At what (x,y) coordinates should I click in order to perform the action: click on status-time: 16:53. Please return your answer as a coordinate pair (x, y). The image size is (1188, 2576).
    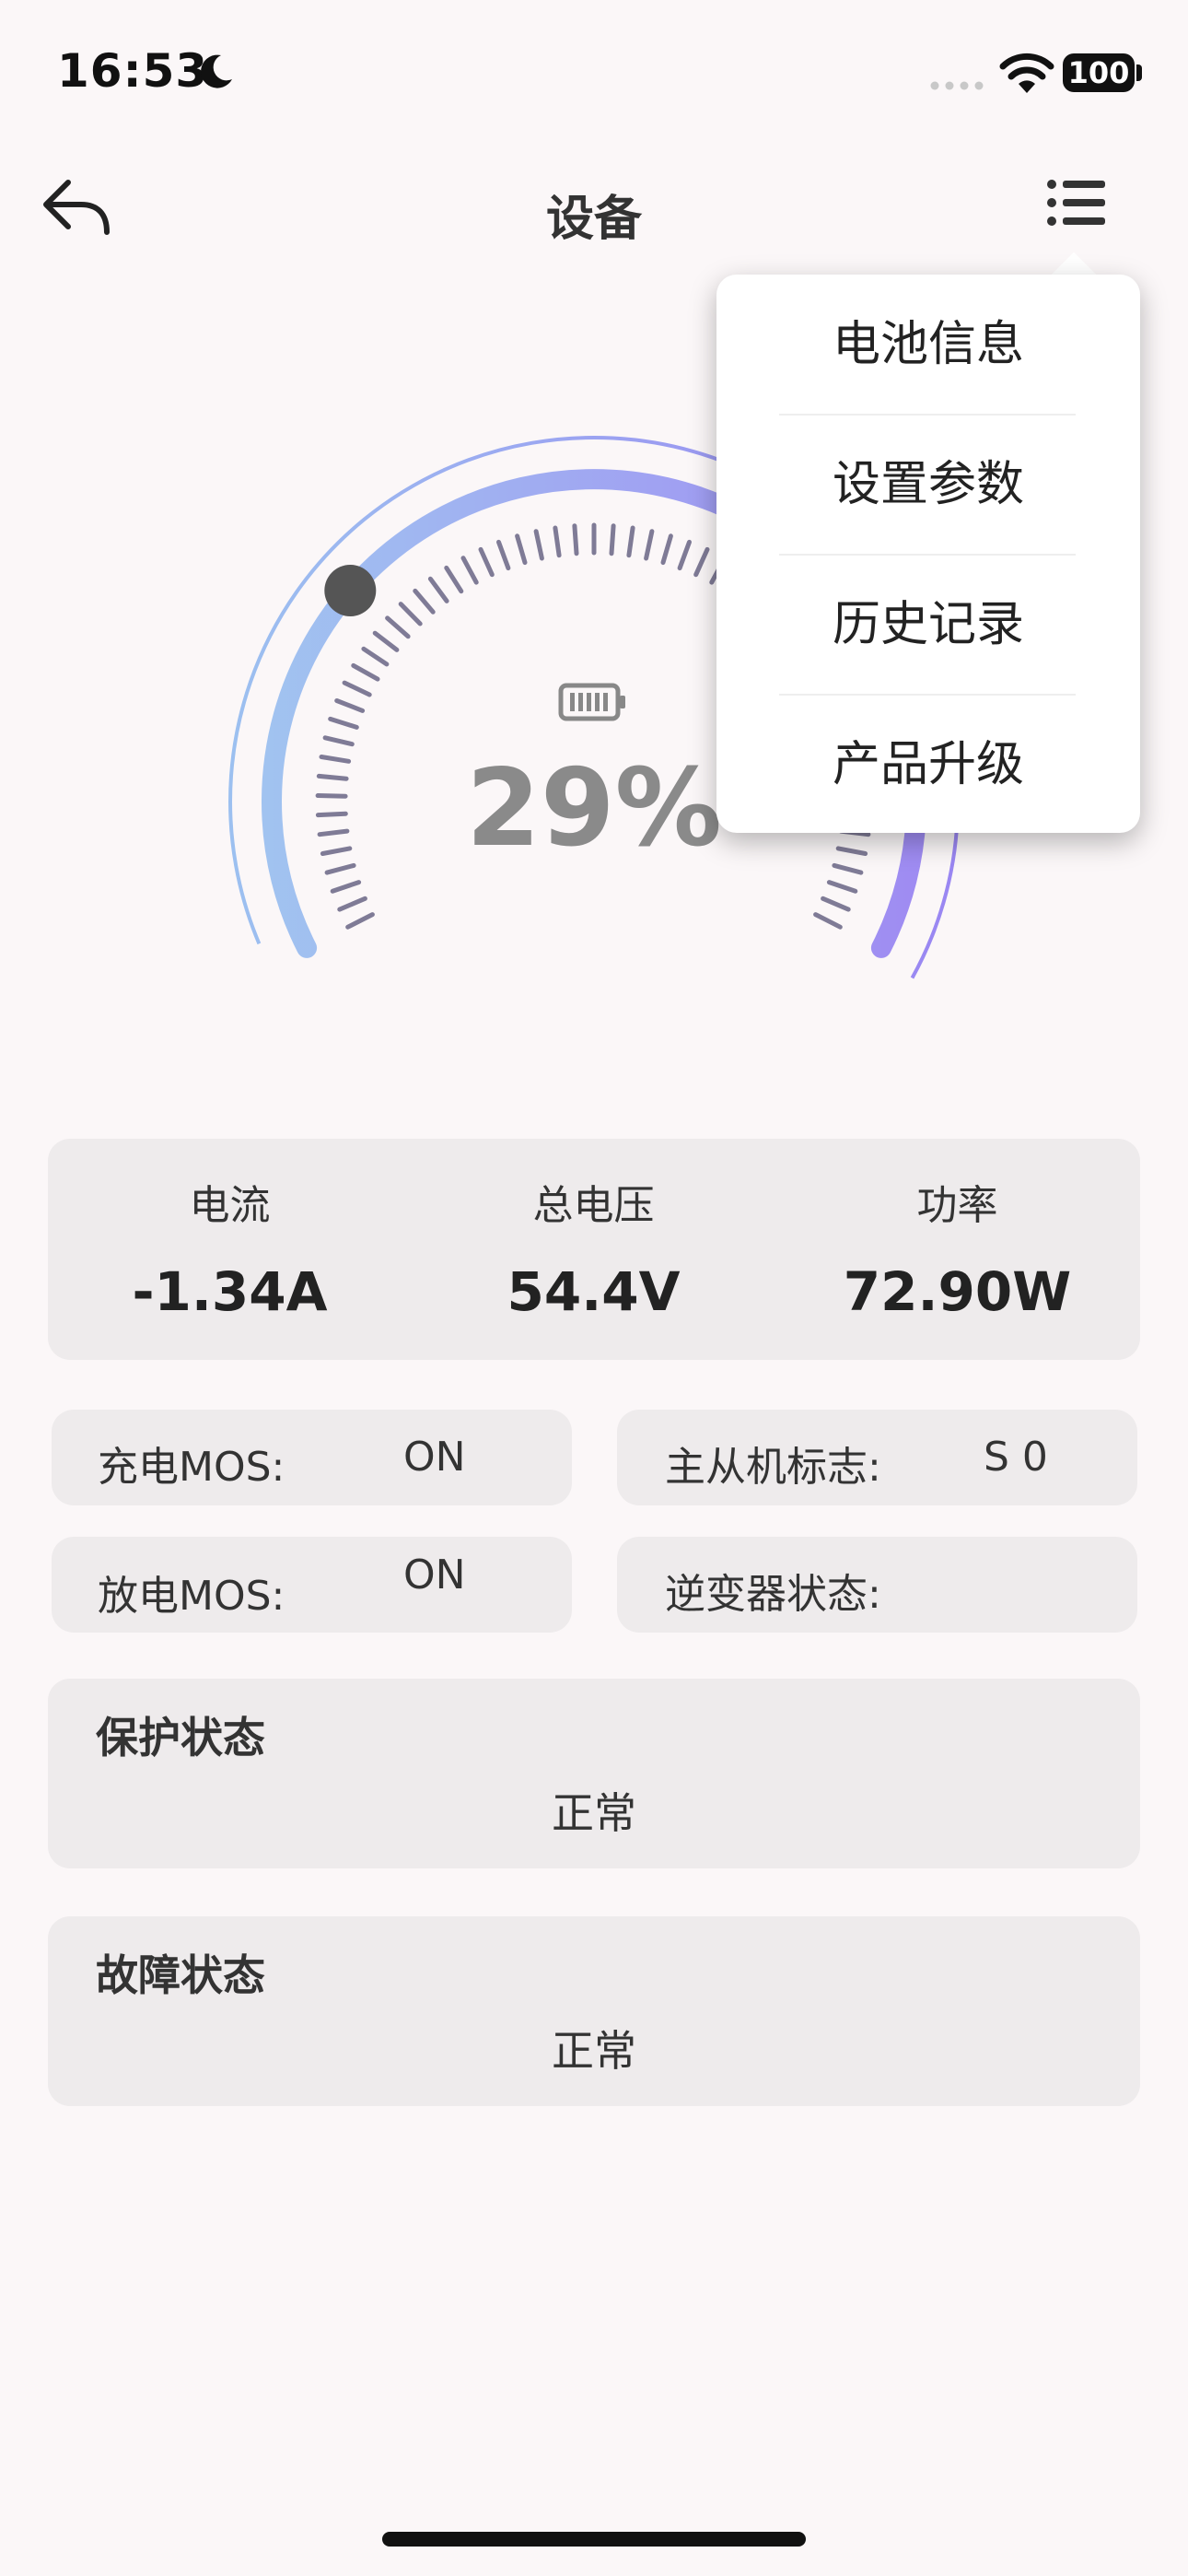
    Looking at the image, I should click on (133, 71).